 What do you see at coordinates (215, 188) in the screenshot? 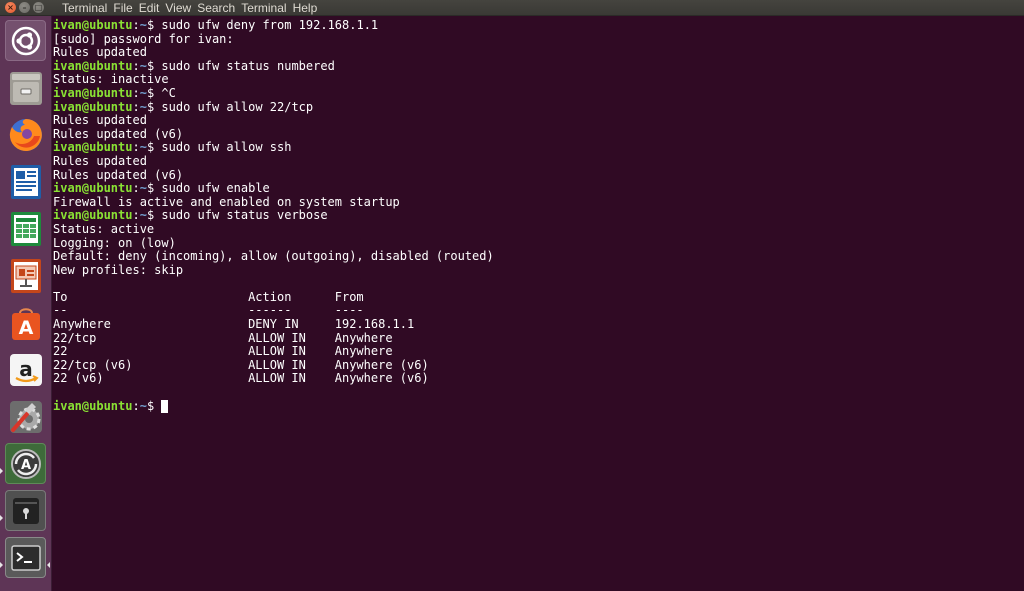
I see `command-text: sudo ufw enable` at bounding box center [215, 188].